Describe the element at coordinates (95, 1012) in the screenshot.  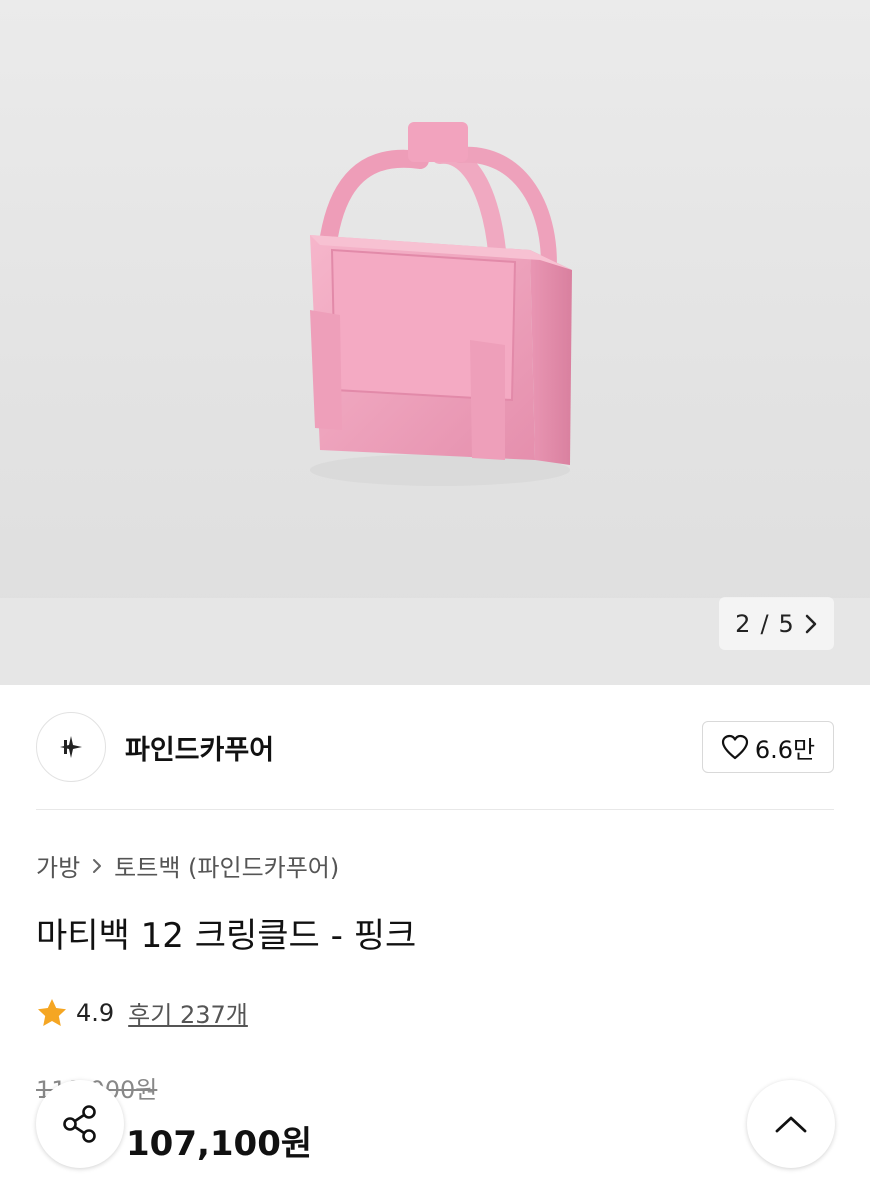
I see `rating-value: 4.9` at that location.